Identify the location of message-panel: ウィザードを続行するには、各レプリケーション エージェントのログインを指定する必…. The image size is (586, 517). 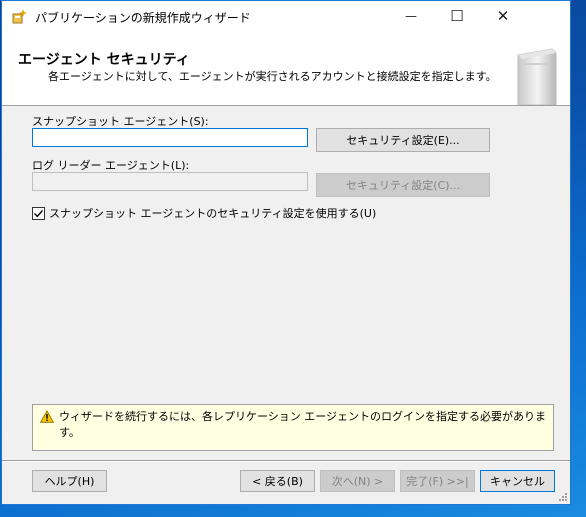
(293, 427).